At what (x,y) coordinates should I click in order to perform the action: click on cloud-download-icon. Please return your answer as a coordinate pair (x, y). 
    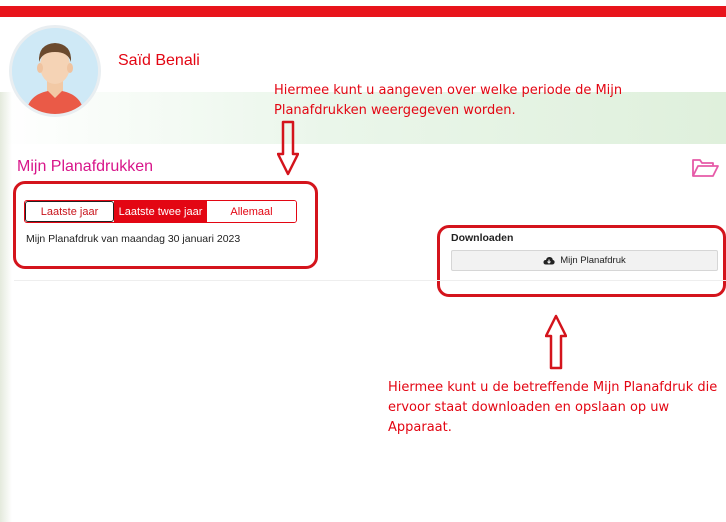
    Looking at the image, I should click on (549, 261).